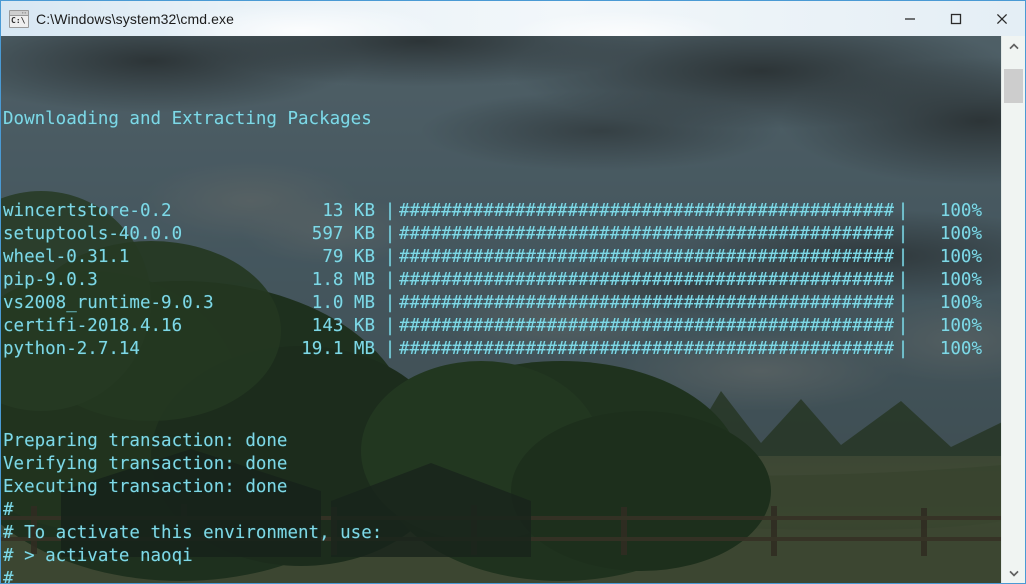 The width and height of the screenshot is (1026, 584). Describe the element at coordinates (93, 326) in the screenshot. I see `package-name: certifi-2018.4.16` at that location.